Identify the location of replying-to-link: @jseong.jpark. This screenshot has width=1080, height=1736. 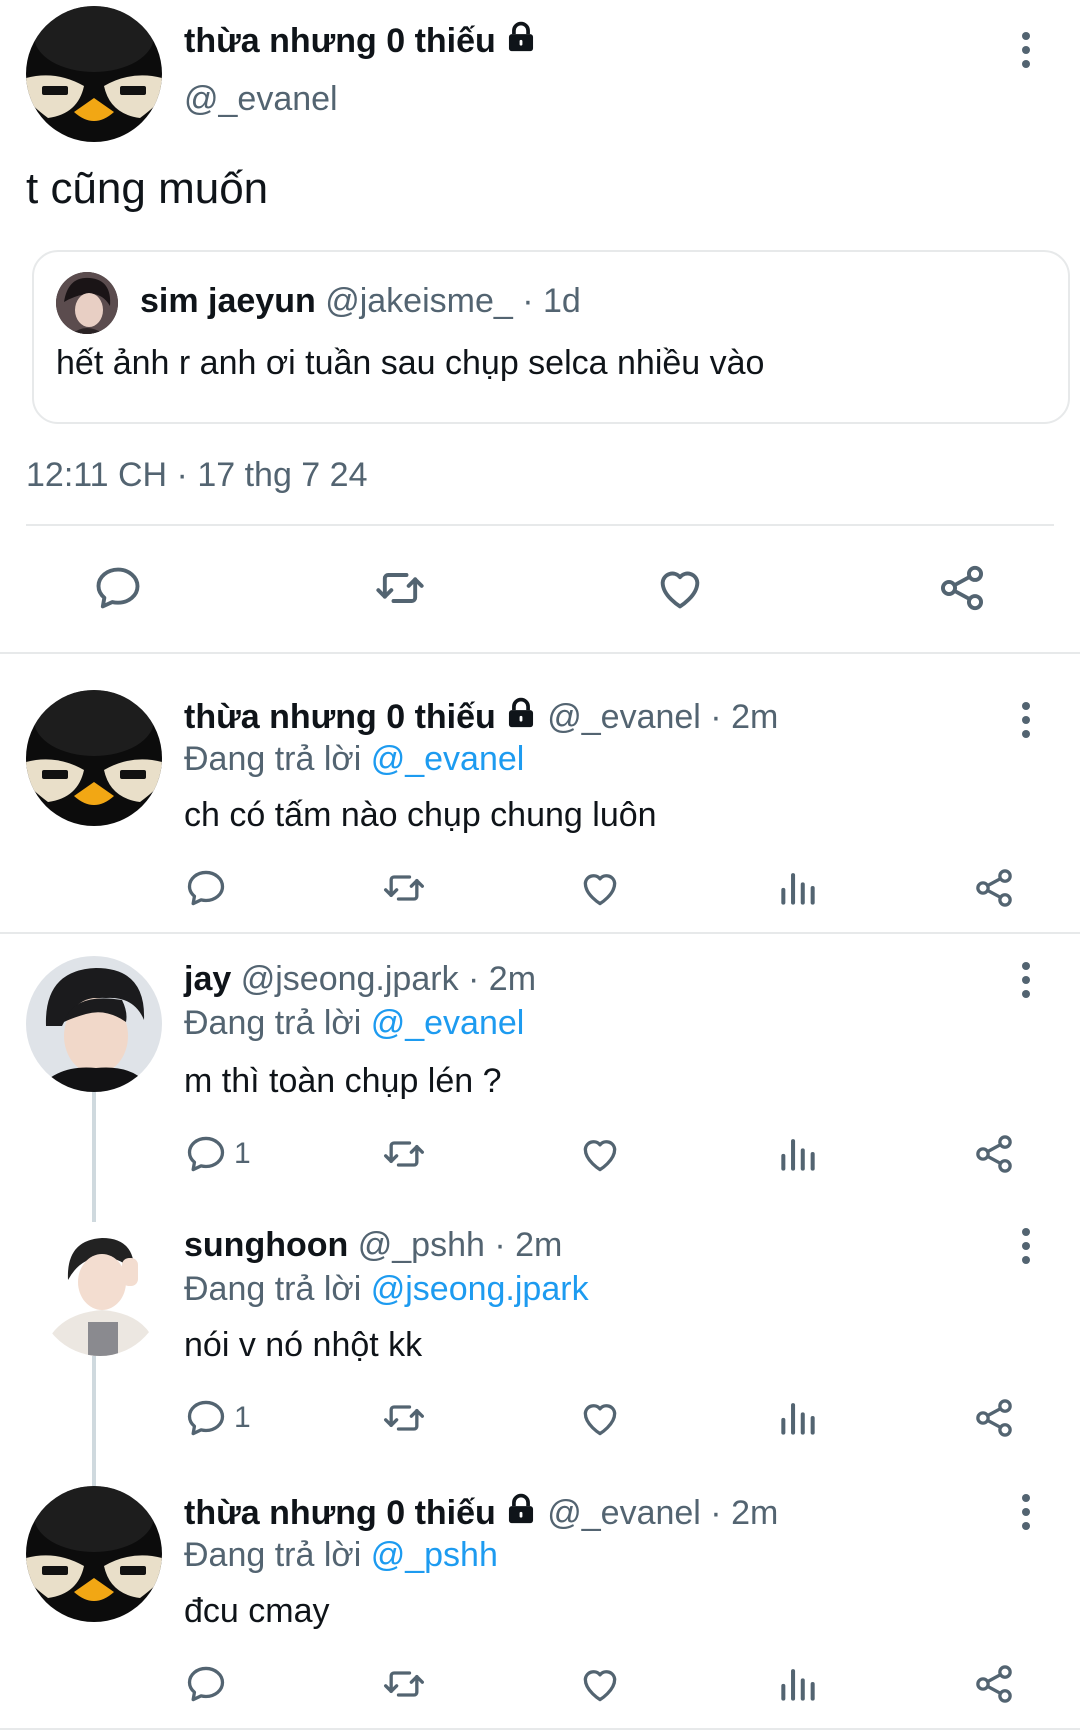
(480, 1289).